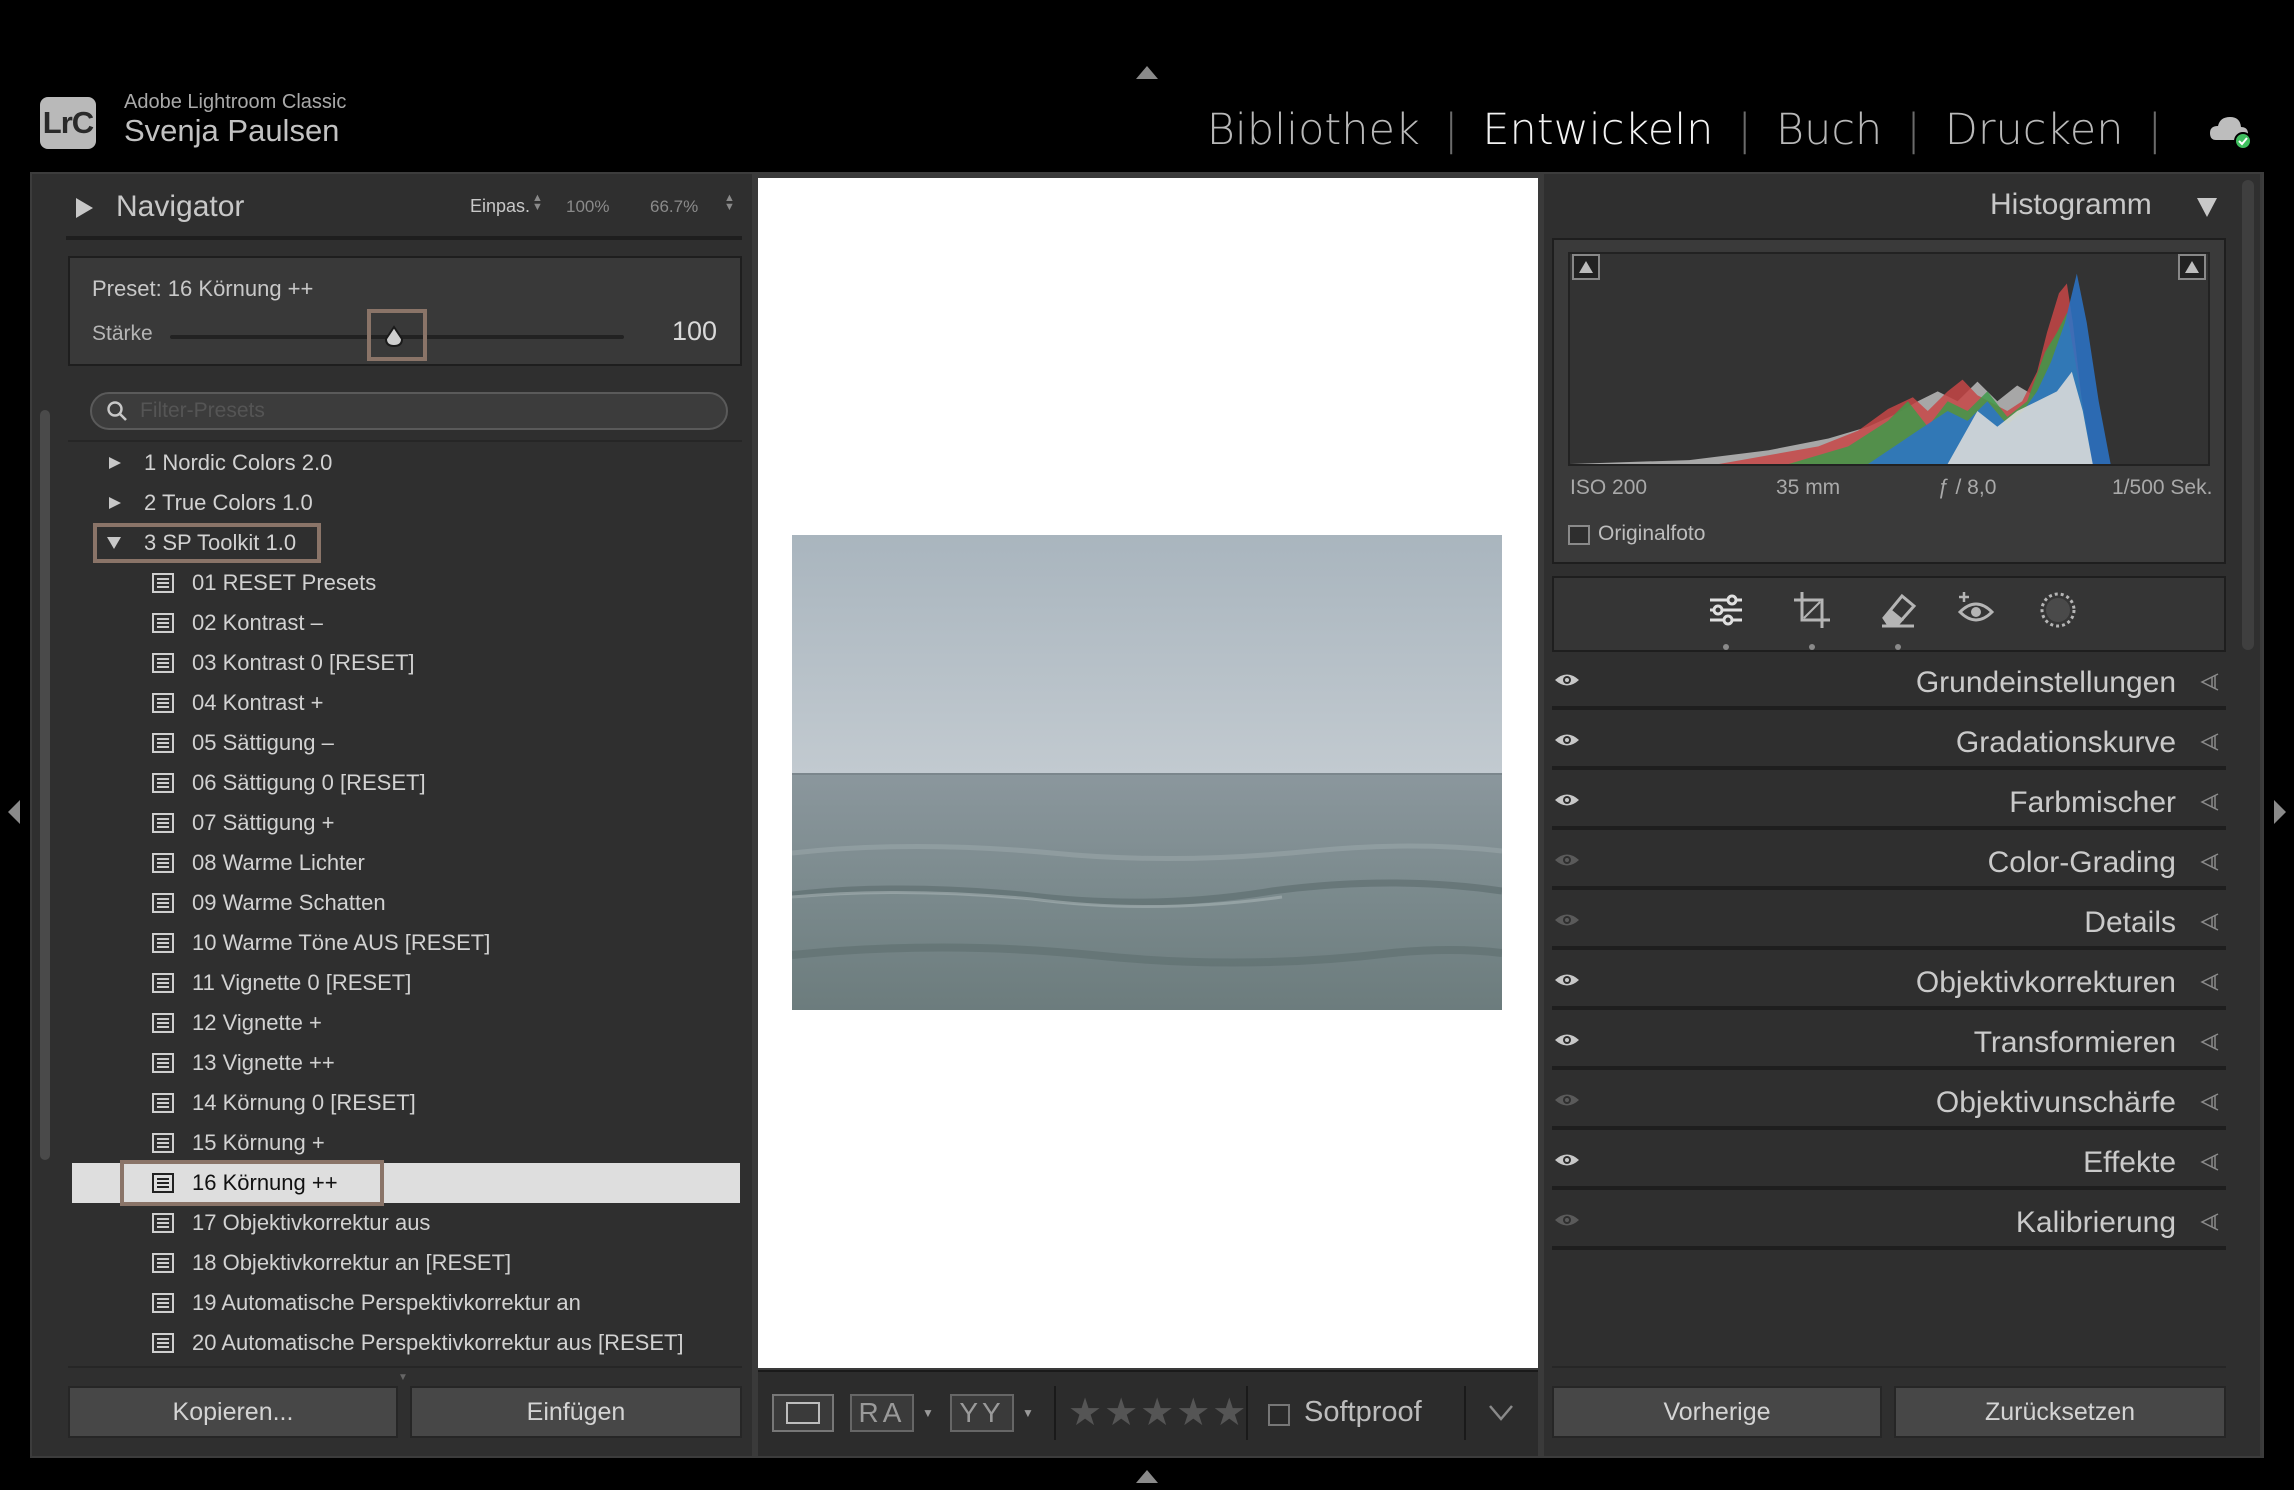  What do you see at coordinates (1147, 72) in the screenshot?
I see `top-panel-toggle-icon` at bounding box center [1147, 72].